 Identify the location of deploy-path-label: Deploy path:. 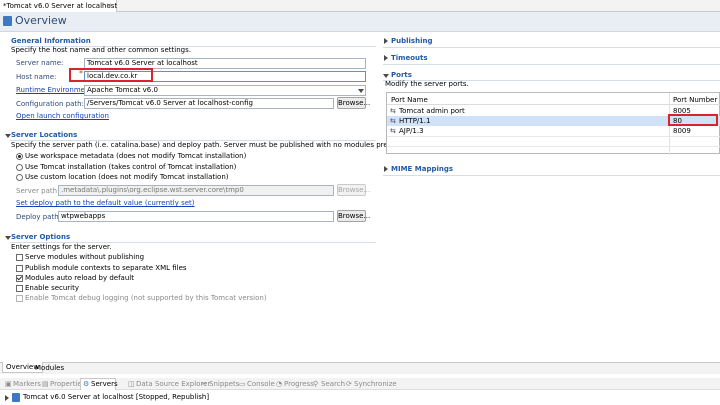
(39, 217).